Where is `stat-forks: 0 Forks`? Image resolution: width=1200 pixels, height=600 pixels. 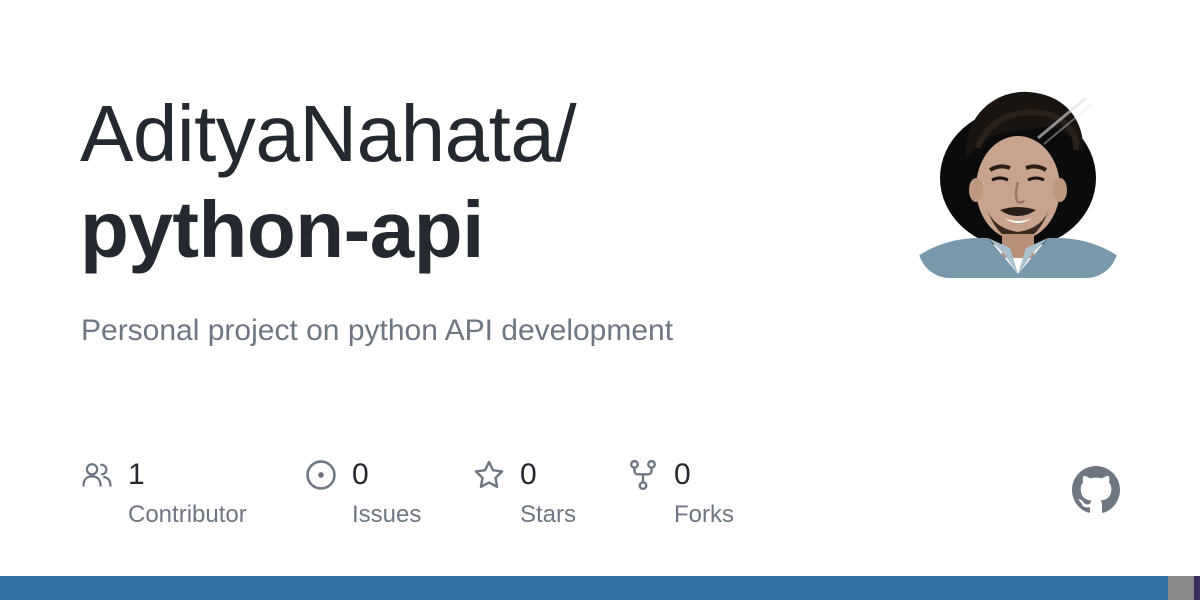
stat-forks: 0 Forks is located at coordinates (691, 494).